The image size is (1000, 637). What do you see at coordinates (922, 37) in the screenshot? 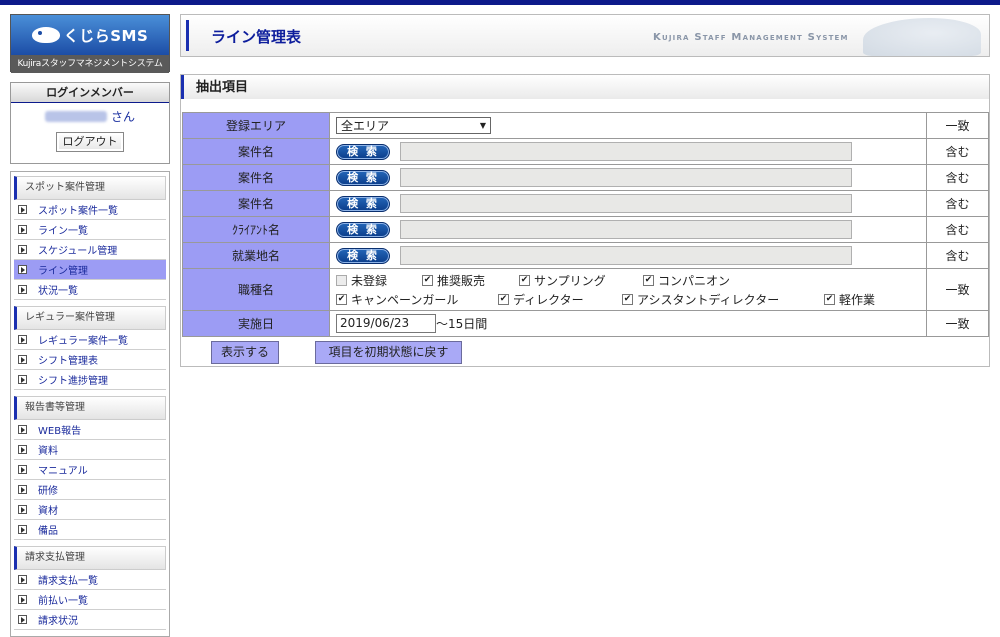
I see `whale-watermark-icon` at bounding box center [922, 37].